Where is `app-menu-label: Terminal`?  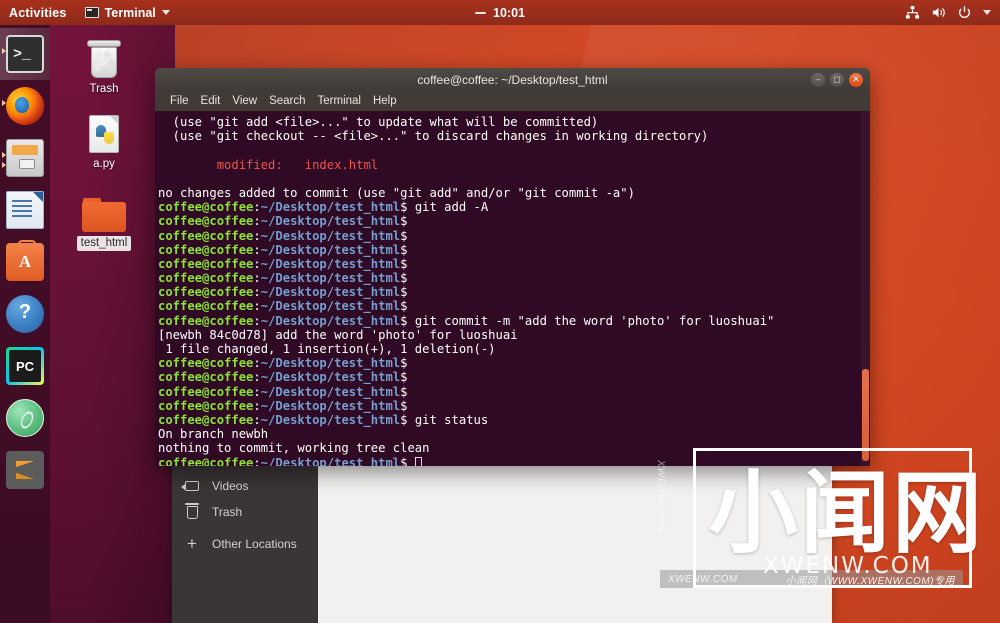
app-menu-label: Terminal is located at coordinates (130, 12).